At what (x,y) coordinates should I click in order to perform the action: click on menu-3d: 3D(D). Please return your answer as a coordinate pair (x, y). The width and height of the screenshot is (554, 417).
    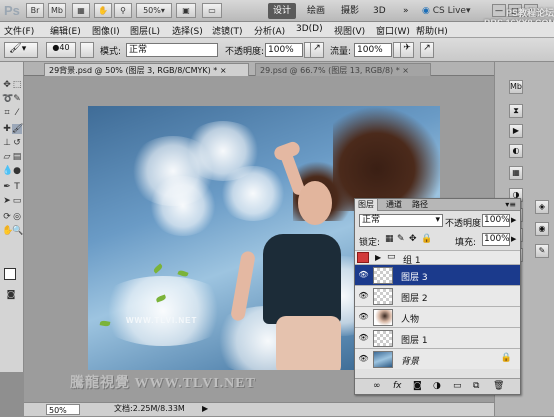
    Looking at the image, I should click on (309, 29).